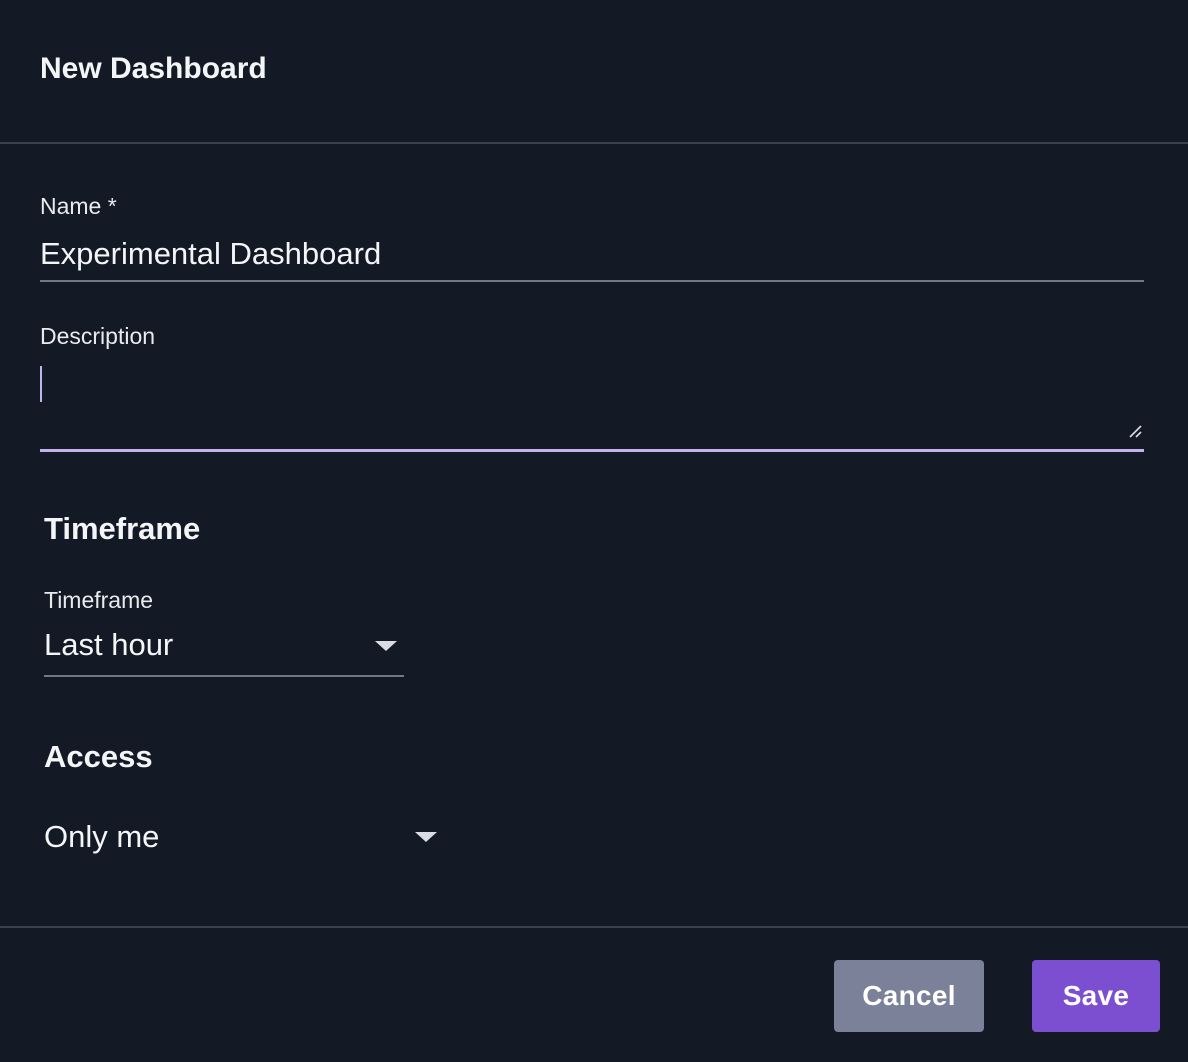  Describe the element at coordinates (98, 336) in the screenshot. I see `description-label: Description` at that location.